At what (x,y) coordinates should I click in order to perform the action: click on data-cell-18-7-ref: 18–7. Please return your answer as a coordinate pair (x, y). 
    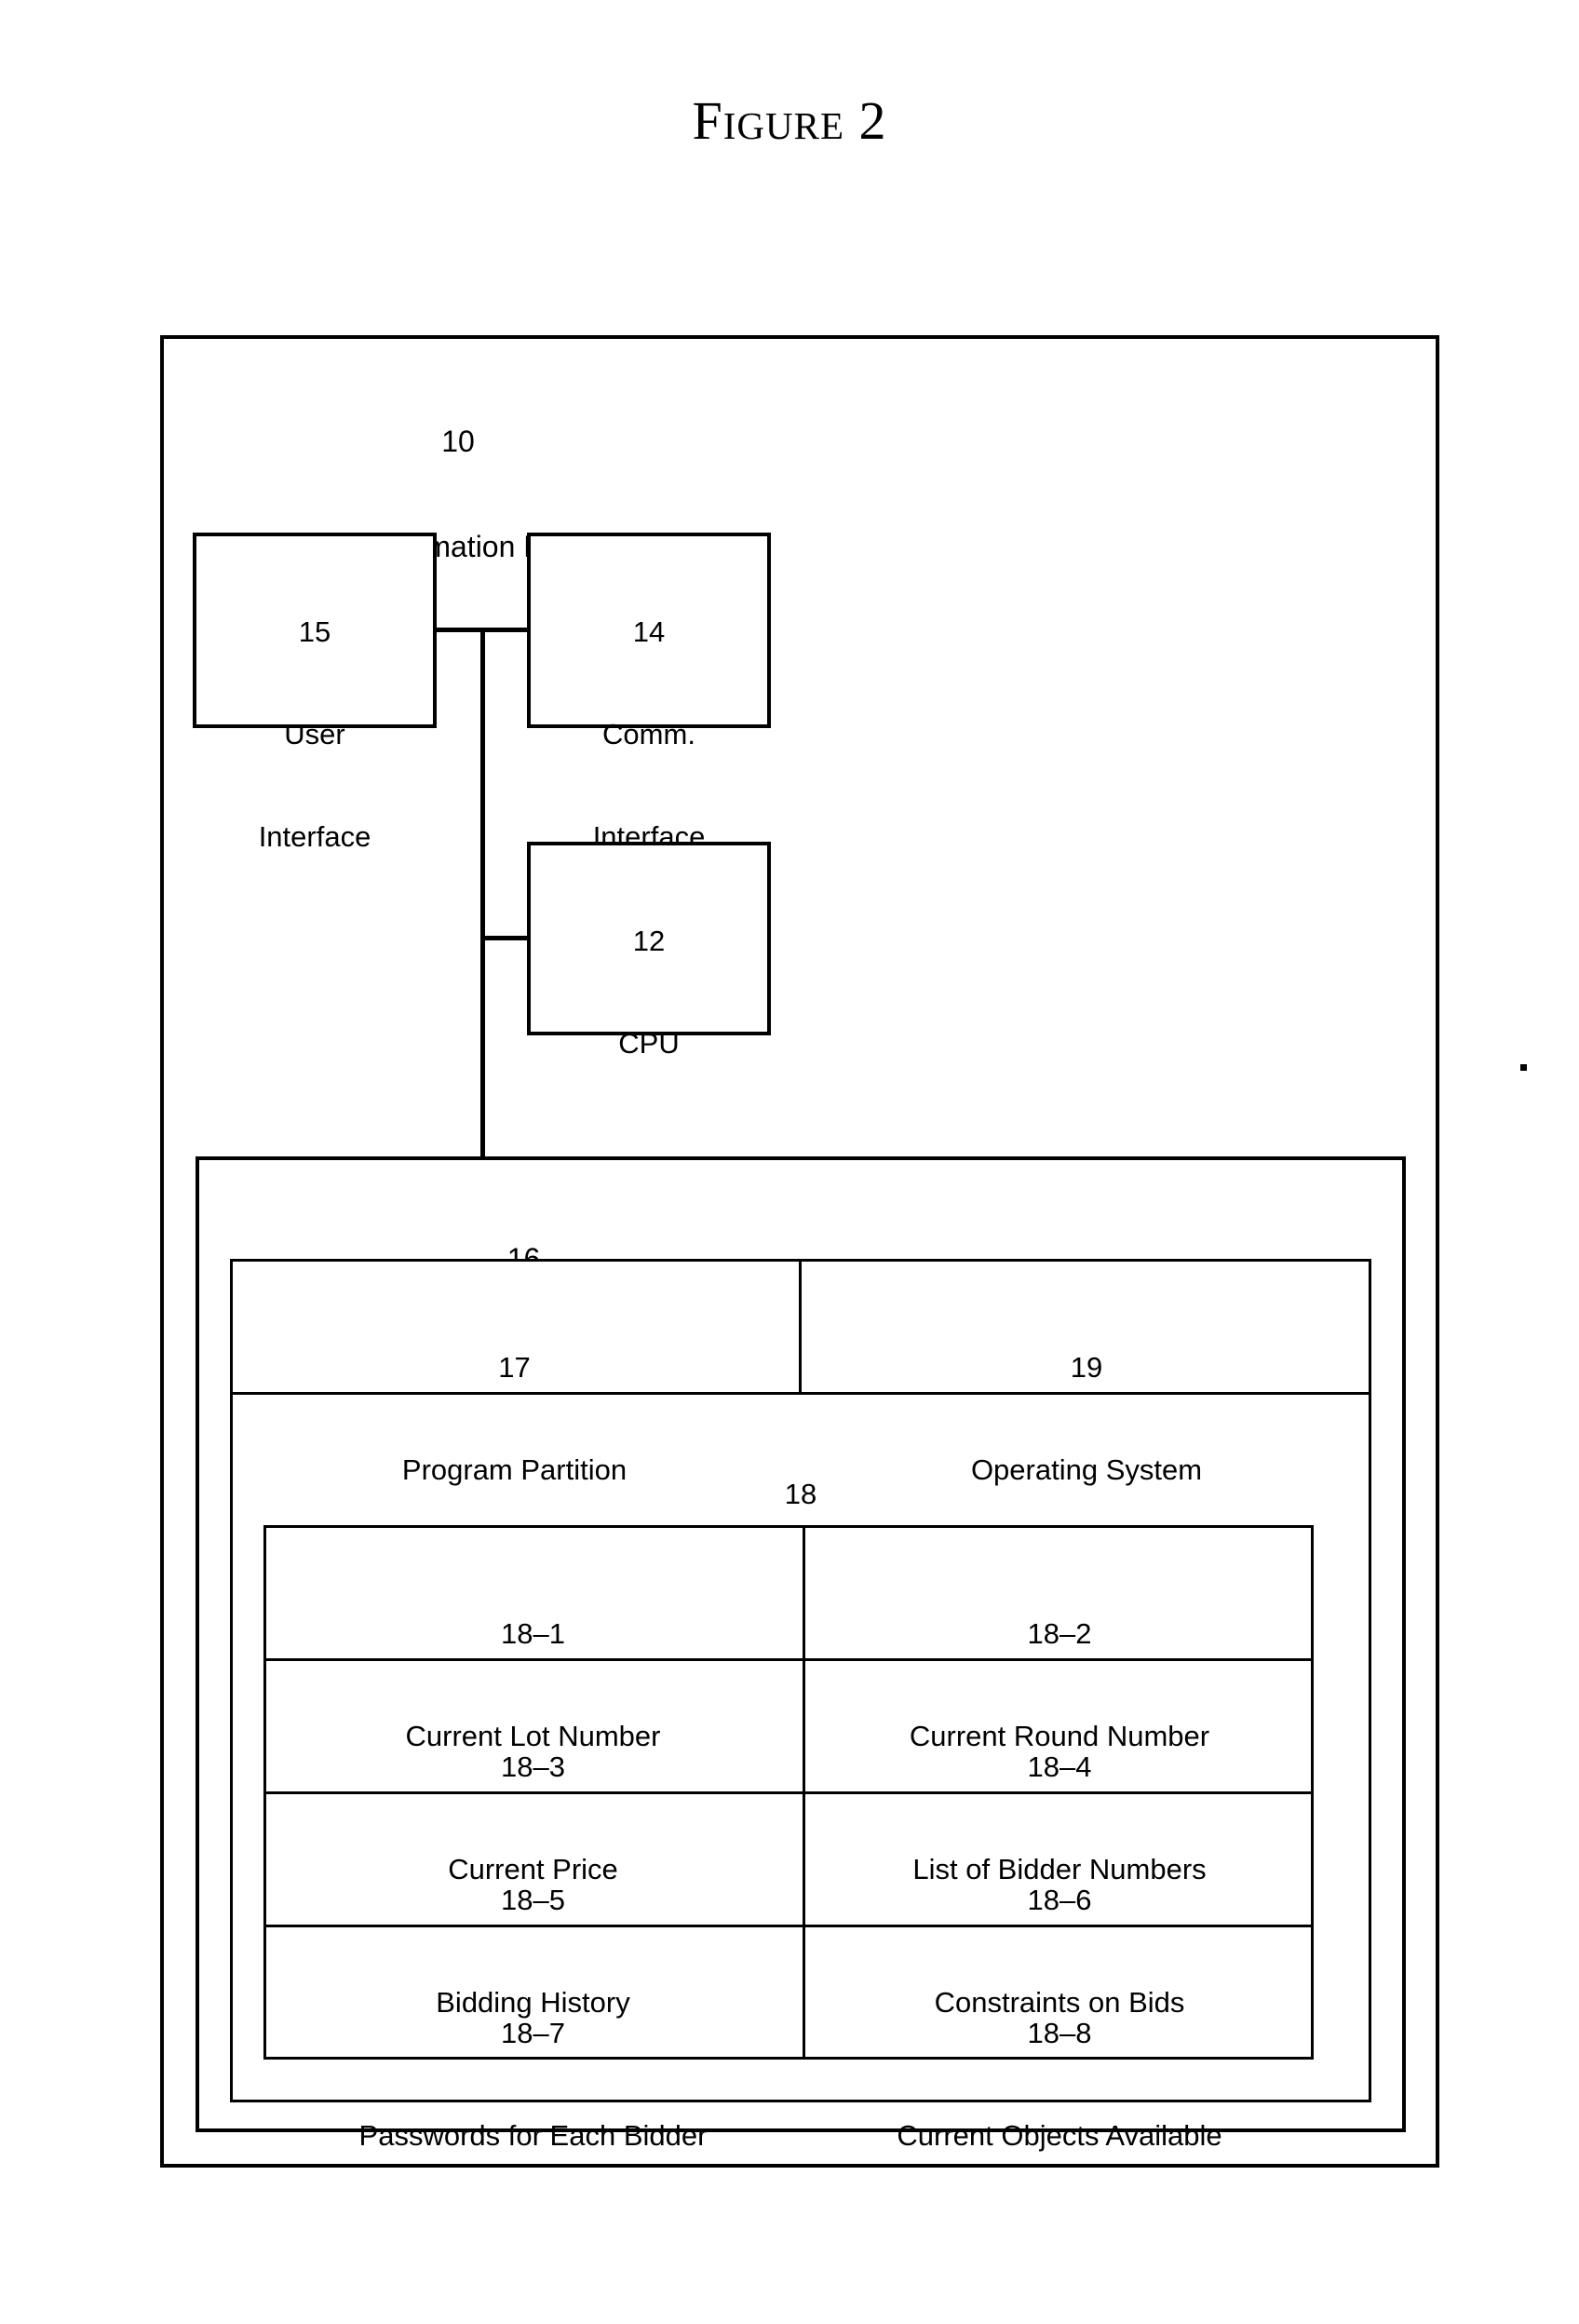
    Looking at the image, I should click on (533, 2033).